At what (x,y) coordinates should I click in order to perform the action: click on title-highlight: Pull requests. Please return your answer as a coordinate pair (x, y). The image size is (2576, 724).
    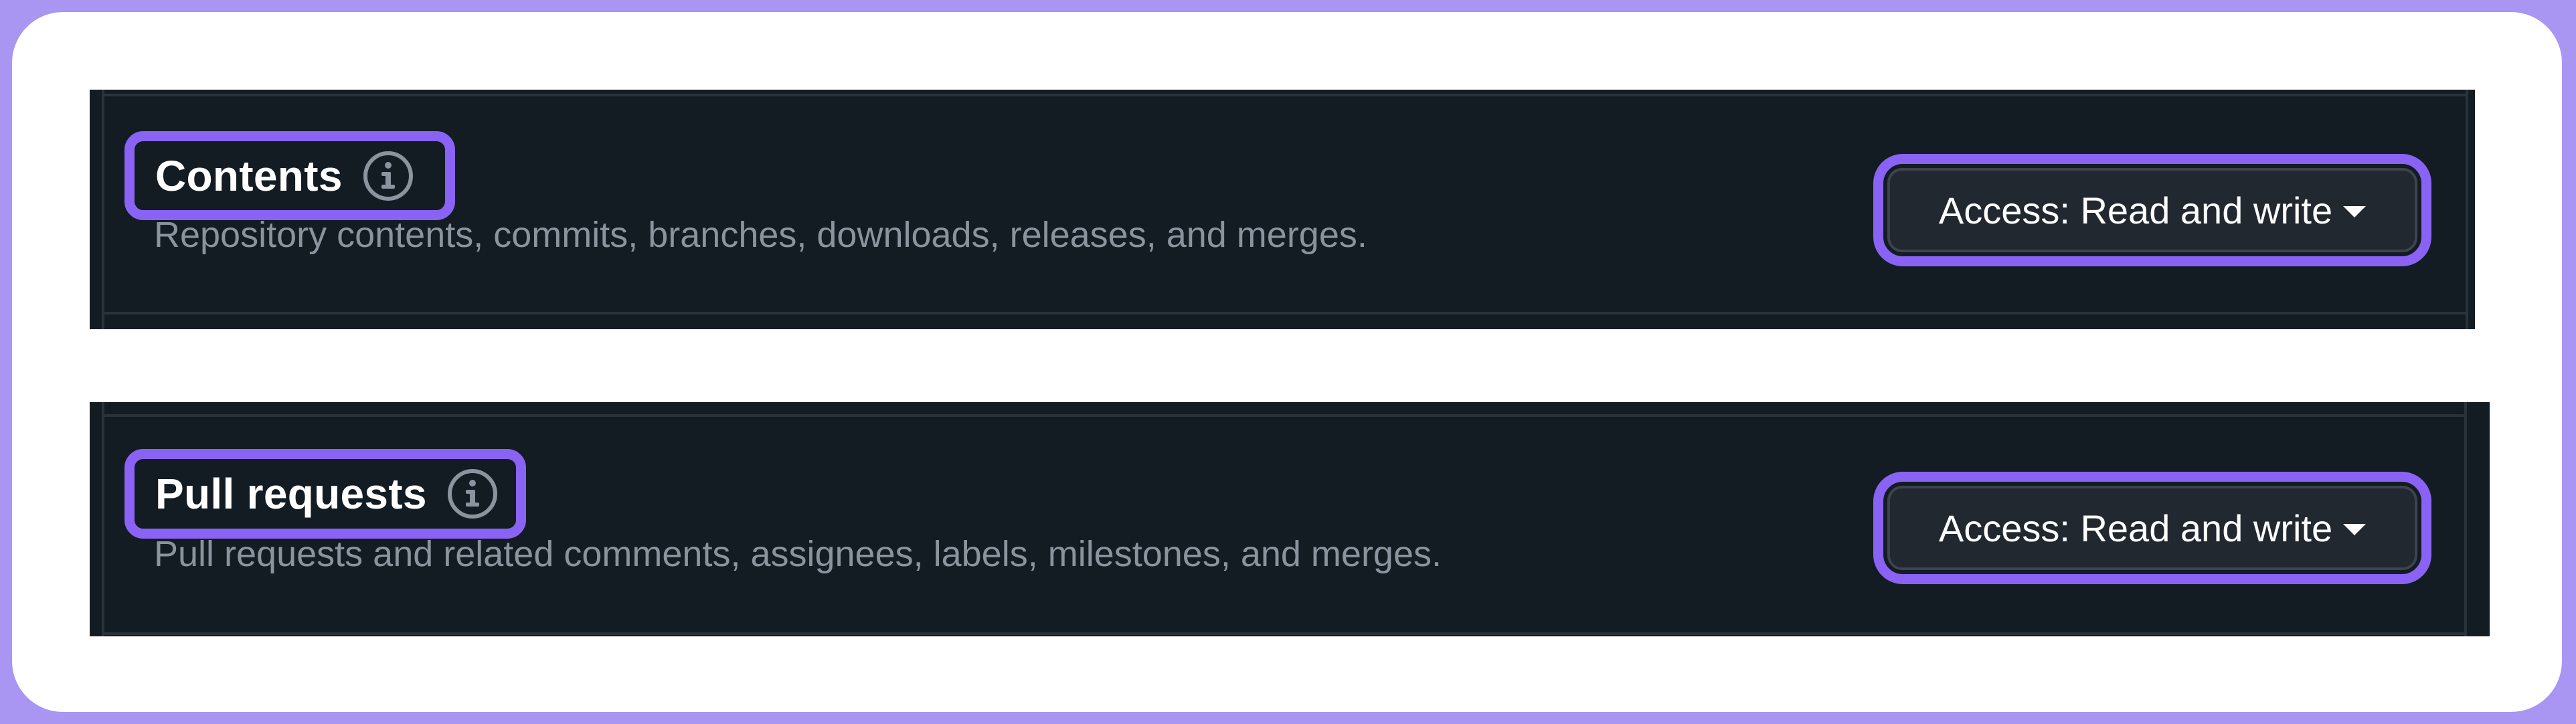
    Looking at the image, I should click on (325, 494).